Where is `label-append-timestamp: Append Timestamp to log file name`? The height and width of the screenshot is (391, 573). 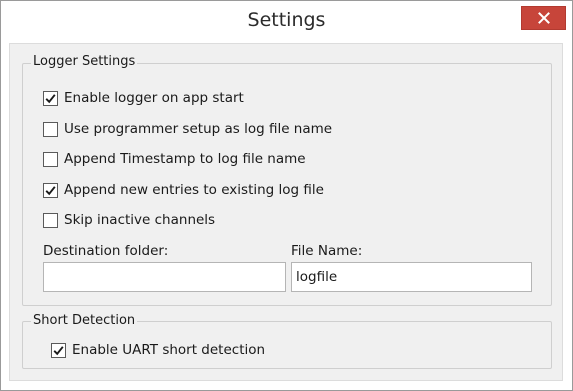 label-append-timestamp: Append Timestamp to log file name is located at coordinates (185, 159).